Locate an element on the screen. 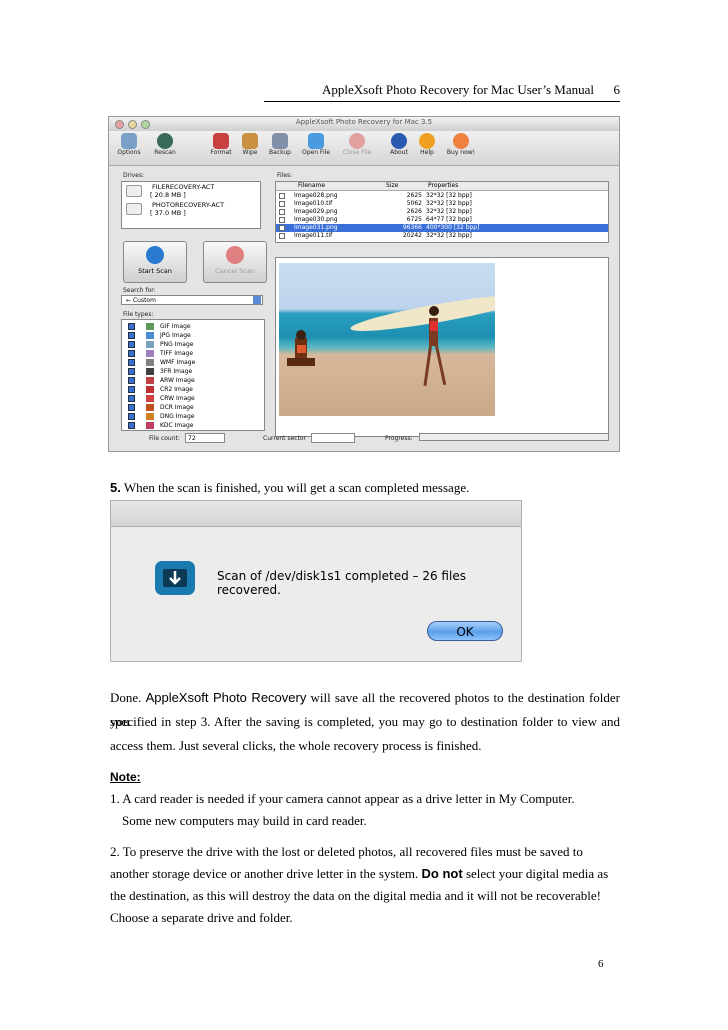 The image size is (728, 1030). product-name: AppleXsoft Photo Recovery is located at coordinates (226, 697).